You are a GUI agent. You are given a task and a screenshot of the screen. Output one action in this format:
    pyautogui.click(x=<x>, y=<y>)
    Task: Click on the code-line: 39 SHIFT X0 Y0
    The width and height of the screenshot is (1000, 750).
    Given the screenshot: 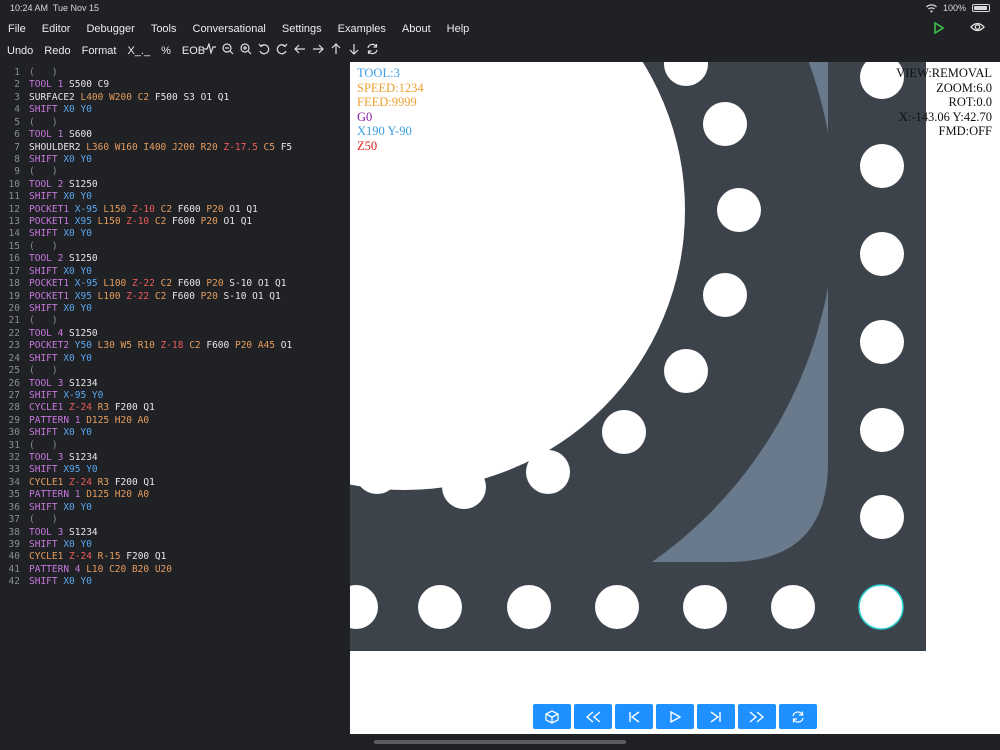 What is the action you would take?
    pyautogui.click(x=46, y=545)
    